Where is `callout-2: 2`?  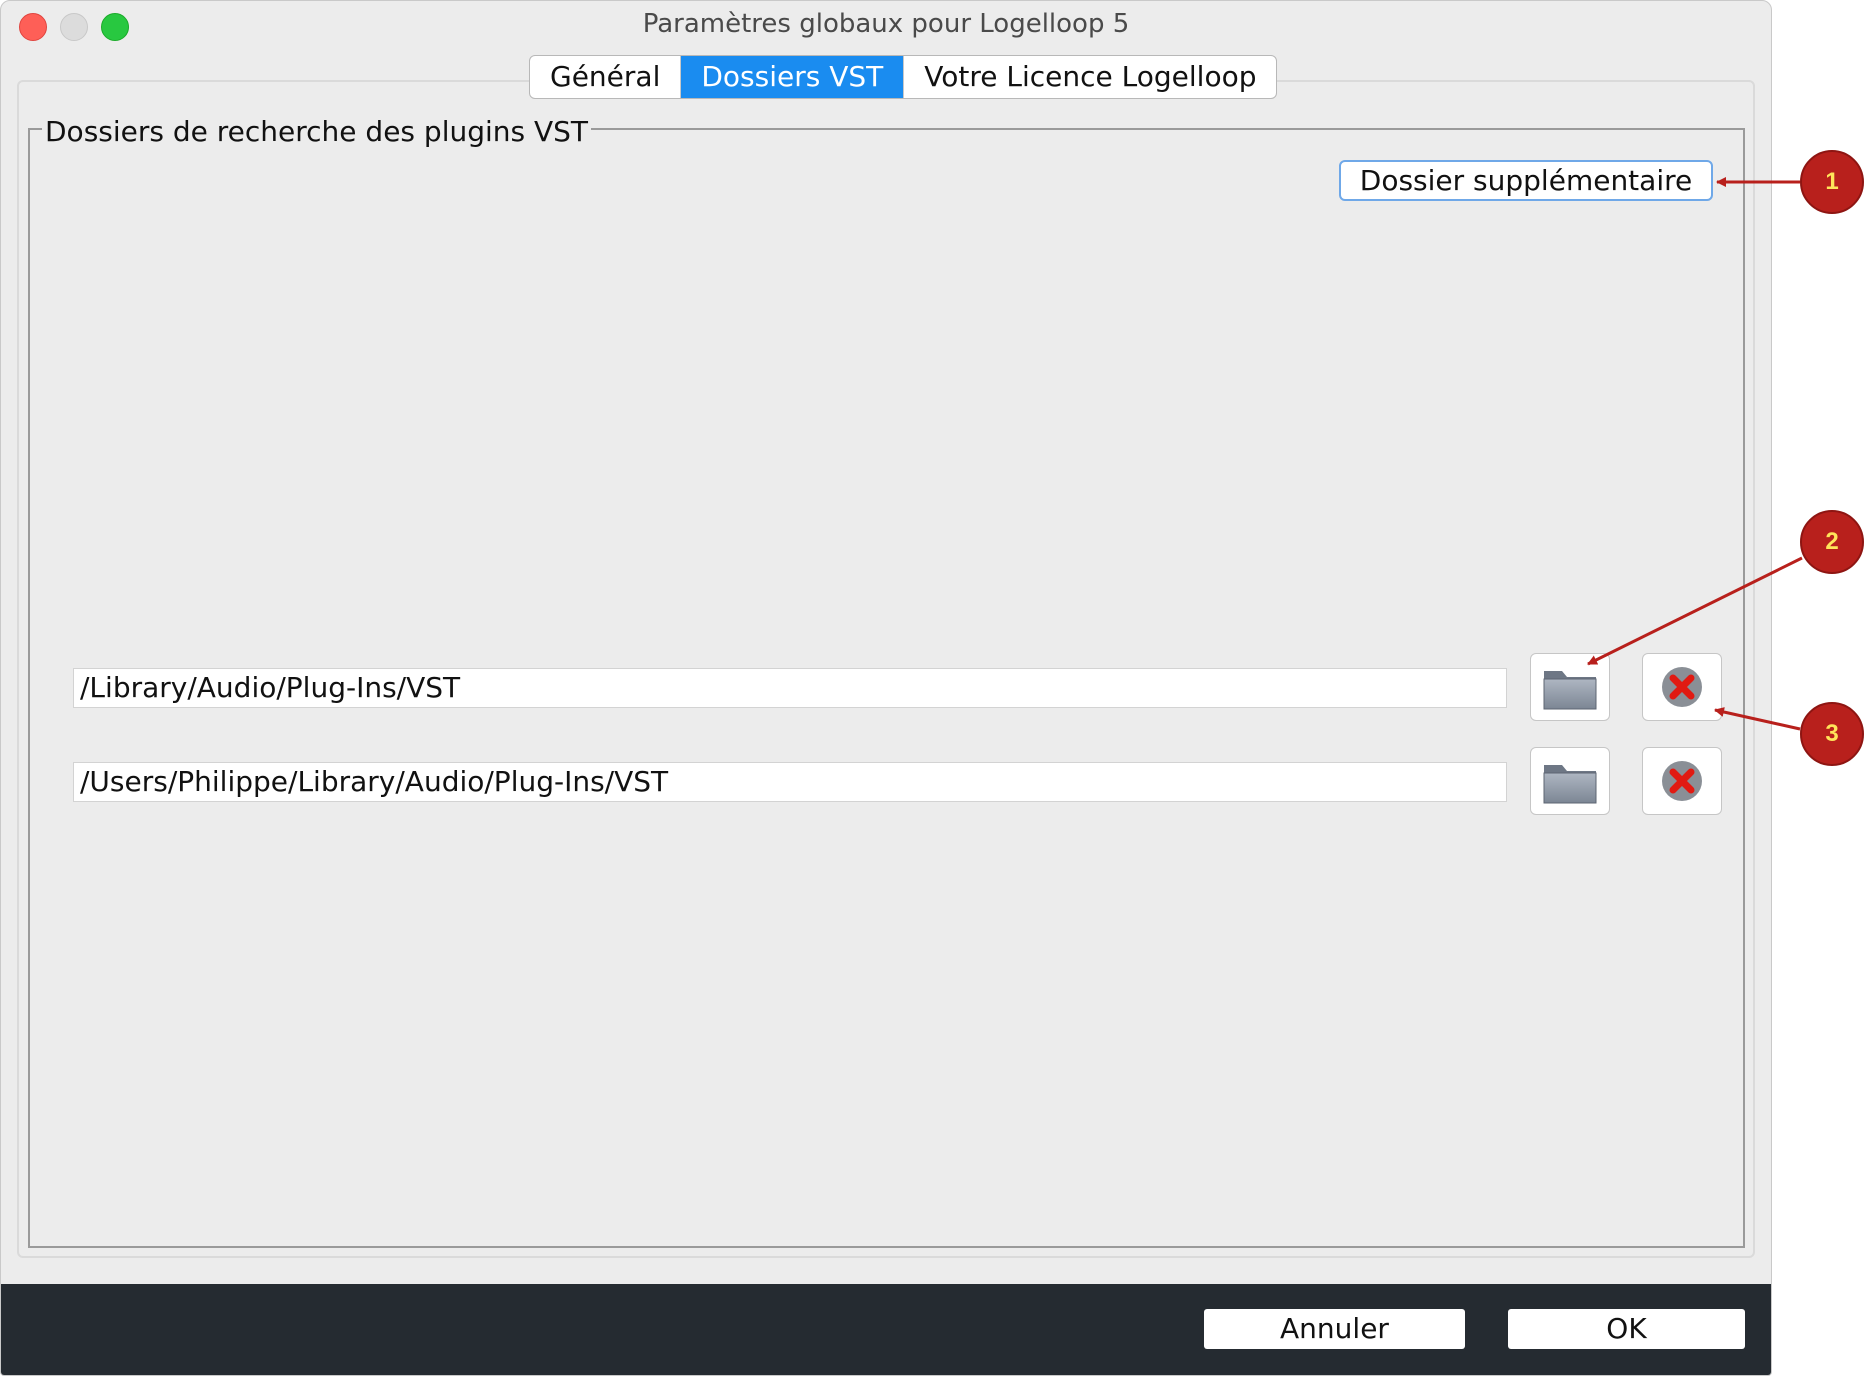 callout-2: 2 is located at coordinates (1832, 542).